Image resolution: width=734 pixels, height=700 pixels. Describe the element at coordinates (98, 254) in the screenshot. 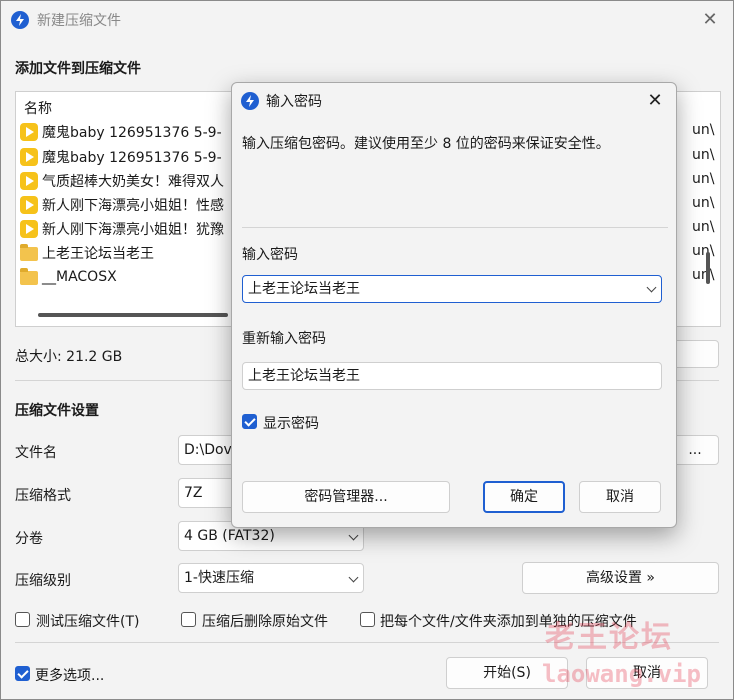

I see `folder-name: 上老王论坛当老王` at that location.